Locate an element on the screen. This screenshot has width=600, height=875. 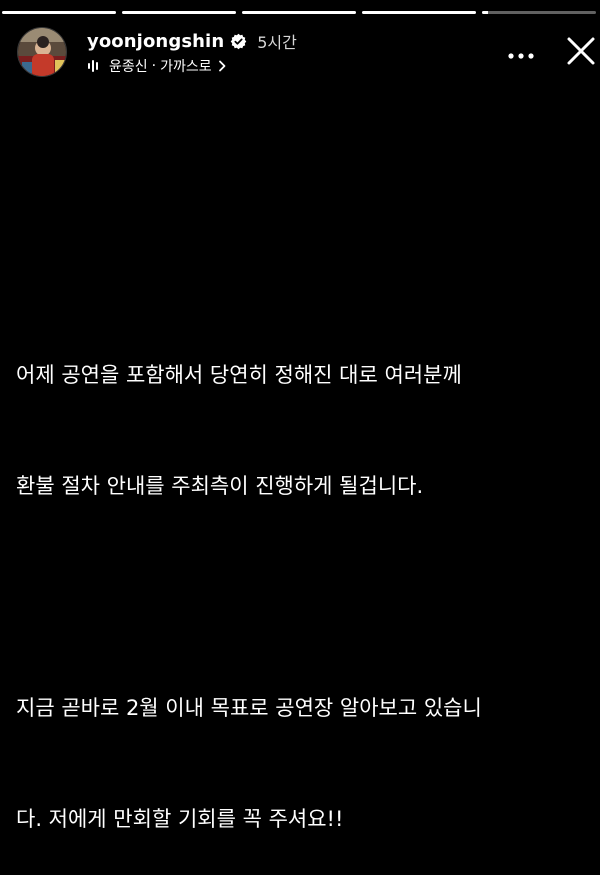
chevron-right-icon is located at coordinates (222, 66).